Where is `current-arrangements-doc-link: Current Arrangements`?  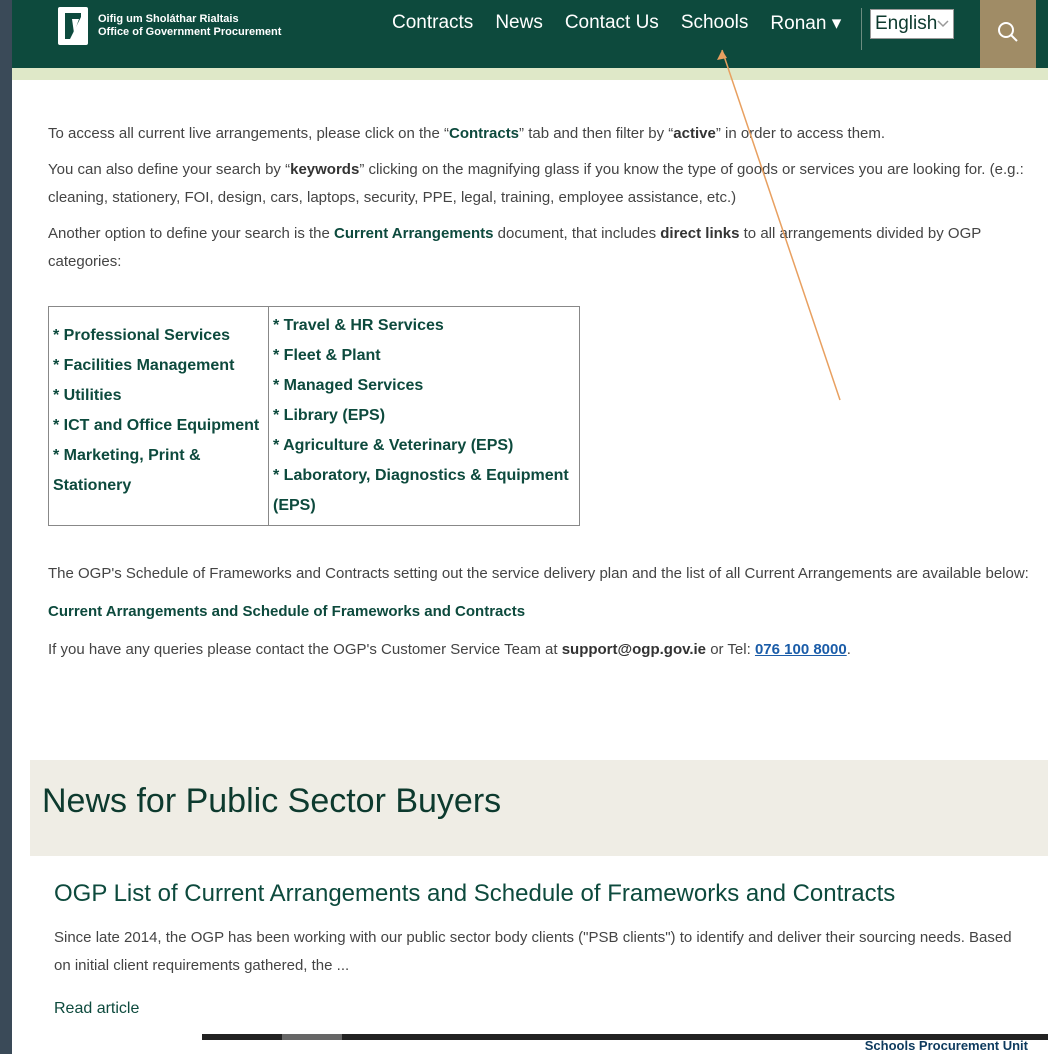 current-arrangements-doc-link: Current Arrangements is located at coordinates (127, 611).